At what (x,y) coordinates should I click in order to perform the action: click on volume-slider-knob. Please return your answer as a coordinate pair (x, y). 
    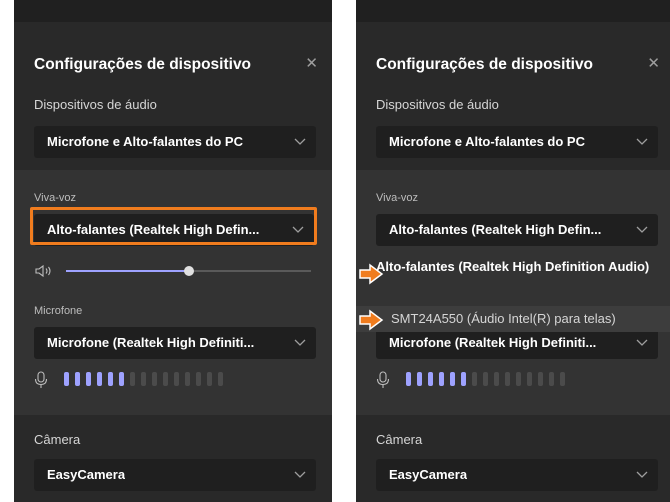
    Looking at the image, I should click on (188, 271).